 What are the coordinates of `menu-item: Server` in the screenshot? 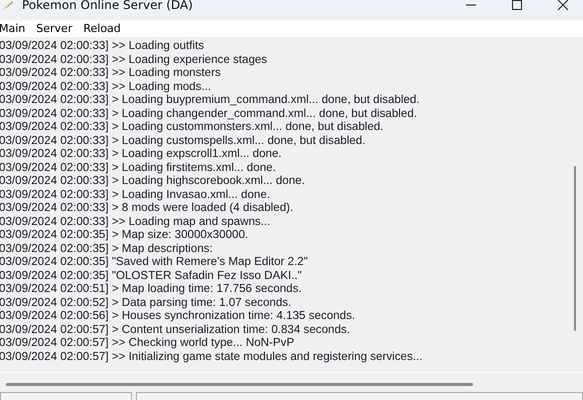 It's located at (57, 28).